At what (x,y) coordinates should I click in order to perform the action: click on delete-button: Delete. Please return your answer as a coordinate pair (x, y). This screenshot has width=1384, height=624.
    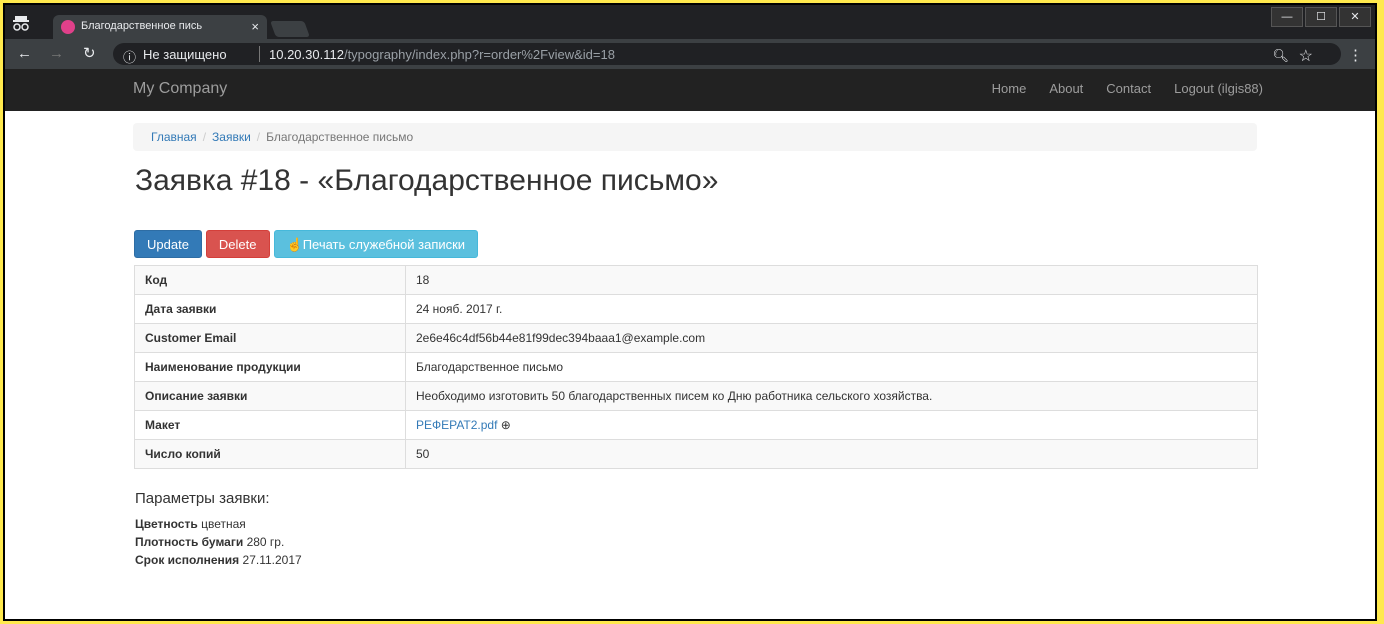
    Looking at the image, I should click on (237, 244).